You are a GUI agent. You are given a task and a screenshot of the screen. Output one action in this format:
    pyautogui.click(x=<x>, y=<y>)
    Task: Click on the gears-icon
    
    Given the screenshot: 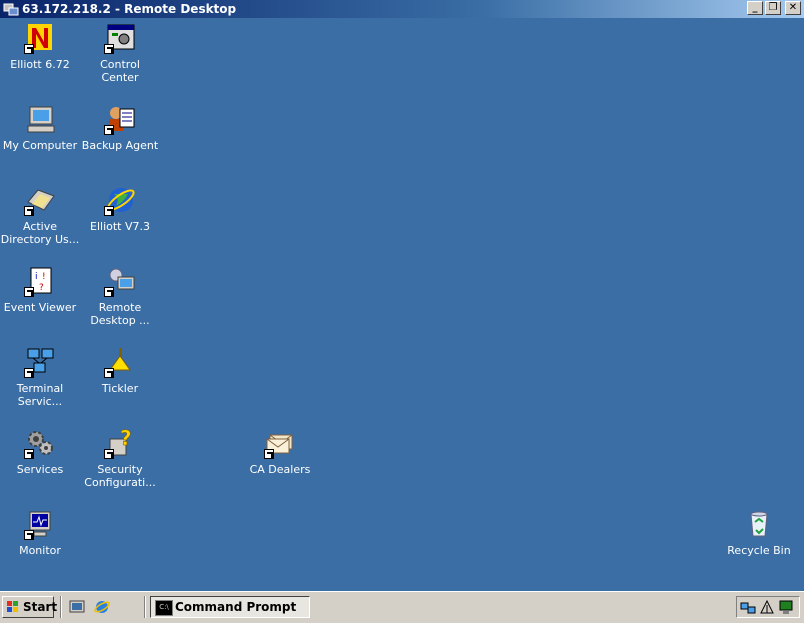 What is the action you would take?
    pyautogui.click(x=40, y=443)
    